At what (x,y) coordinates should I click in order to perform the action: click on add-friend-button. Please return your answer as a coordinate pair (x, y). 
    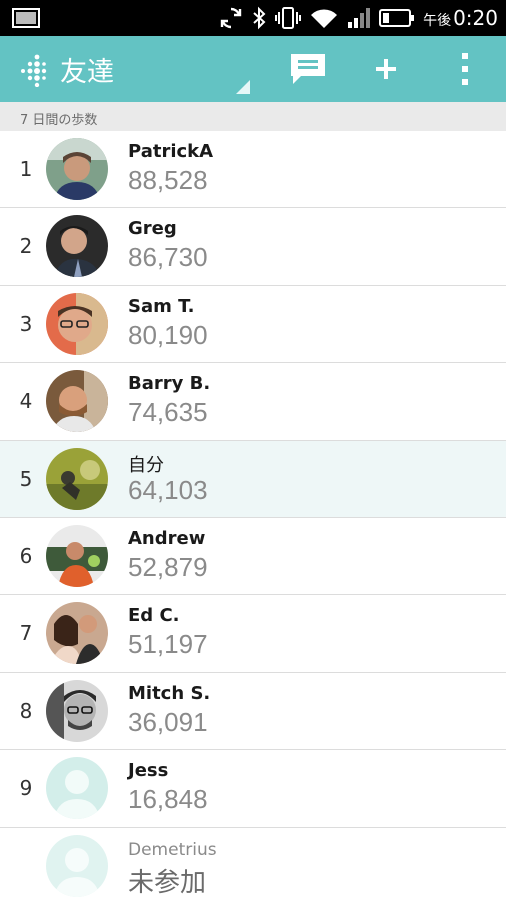
    Looking at the image, I should click on (386, 69).